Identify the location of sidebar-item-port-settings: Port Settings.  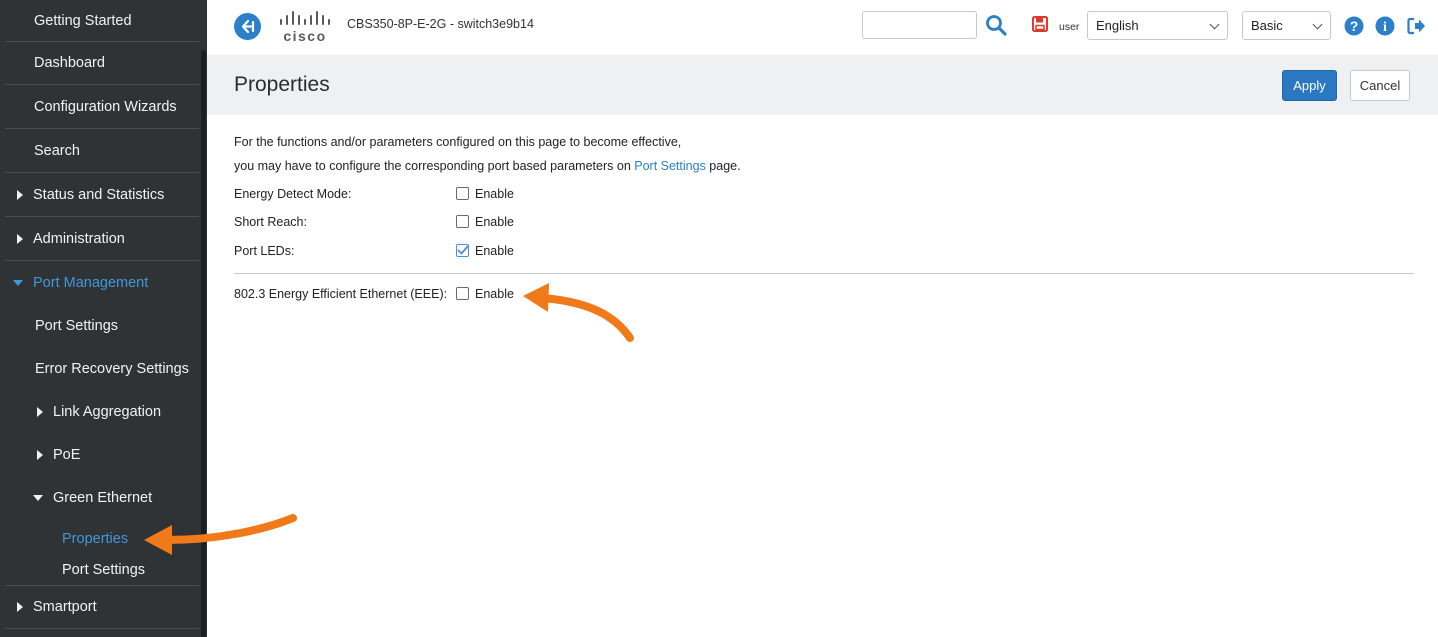
(102, 325).